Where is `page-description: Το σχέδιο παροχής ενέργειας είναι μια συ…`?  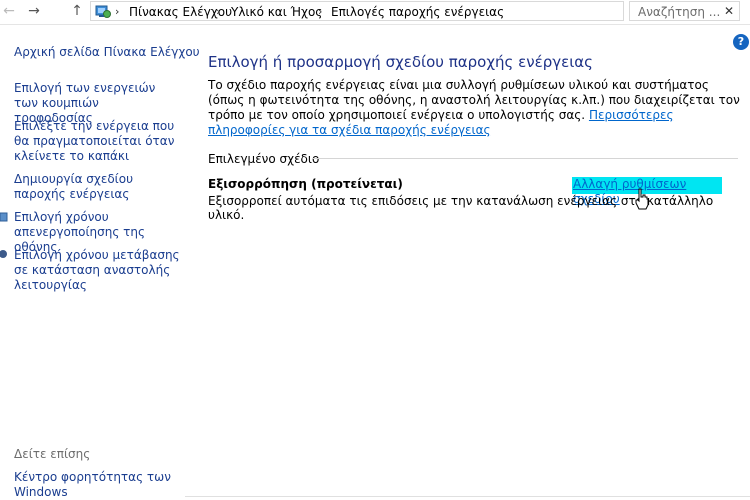 page-description: Το σχέδιο παροχής ενέργειας είναι μια συ… is located at coordinates (475, 108).